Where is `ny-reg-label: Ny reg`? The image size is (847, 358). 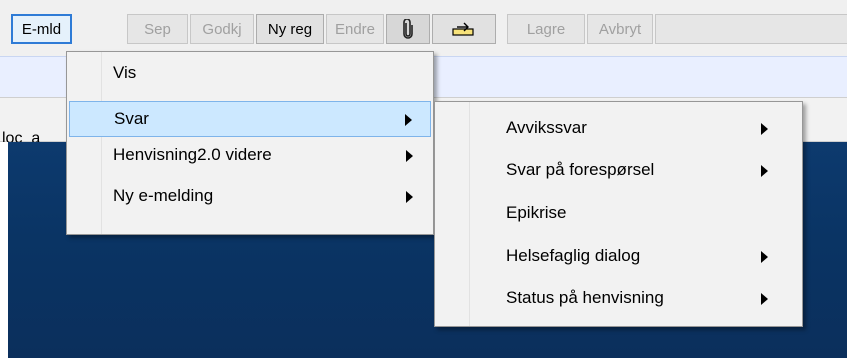
ny-reg-label: Ny reg is located at coordinates (290, 29).